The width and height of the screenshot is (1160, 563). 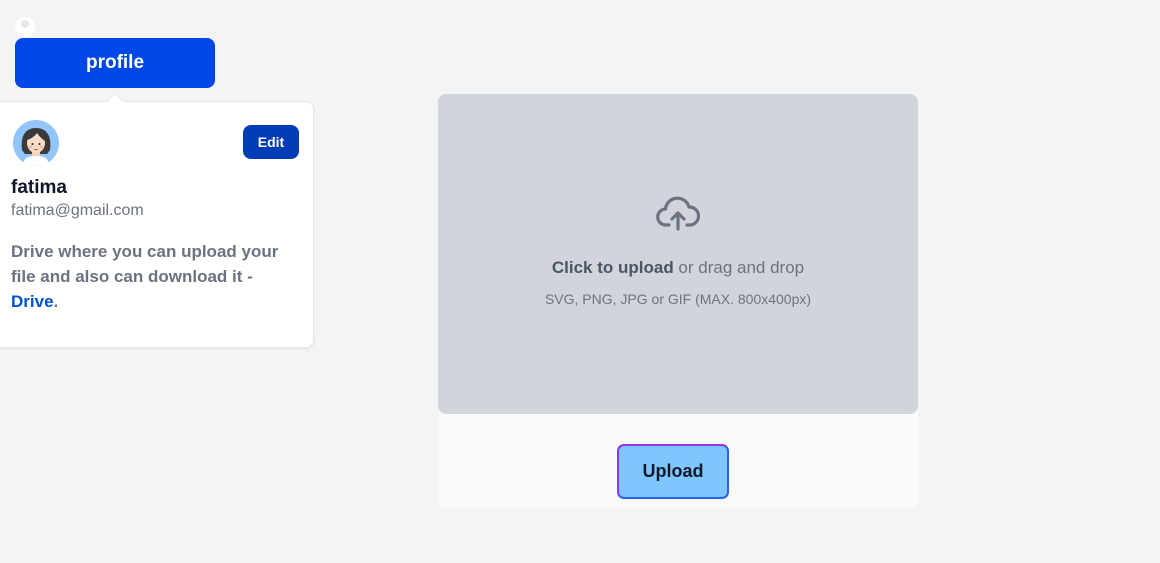 I want to click on edit-button: Edit, so click(x=271, y=142).